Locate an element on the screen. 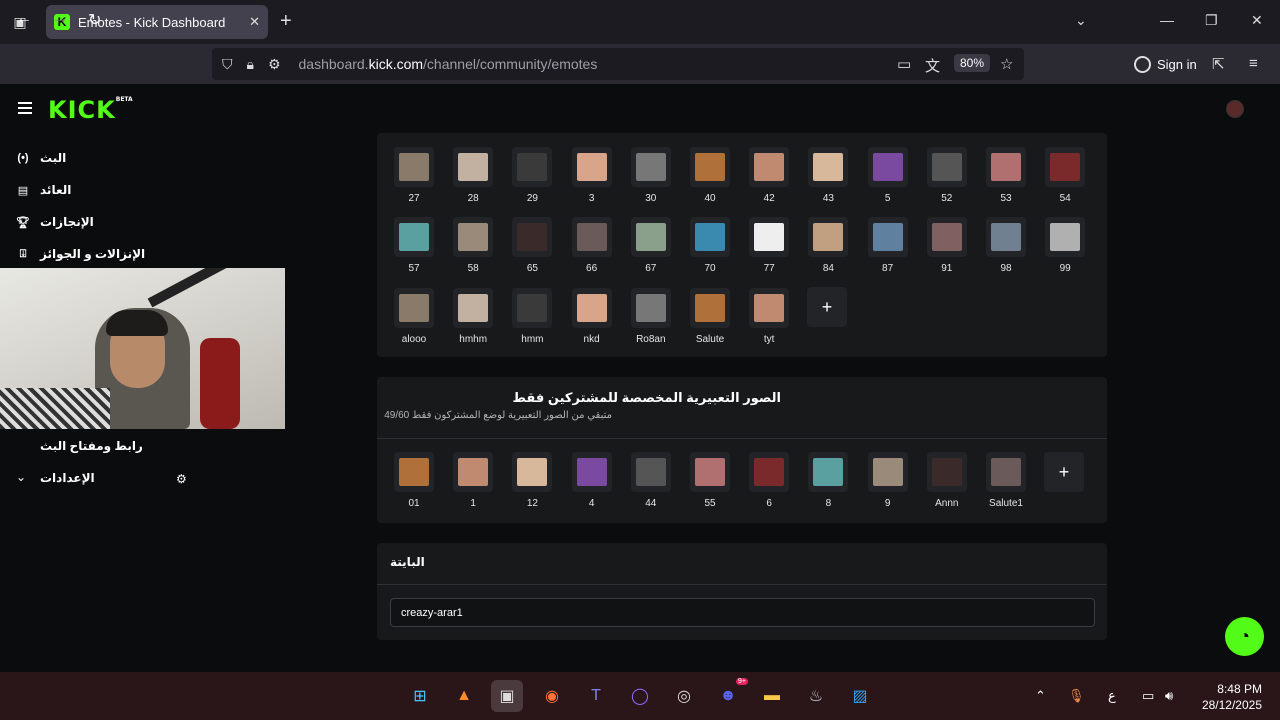 The height and width of the screenshot is (720, 1280). minimize-icon: — is located at coordinates (1167, 20).